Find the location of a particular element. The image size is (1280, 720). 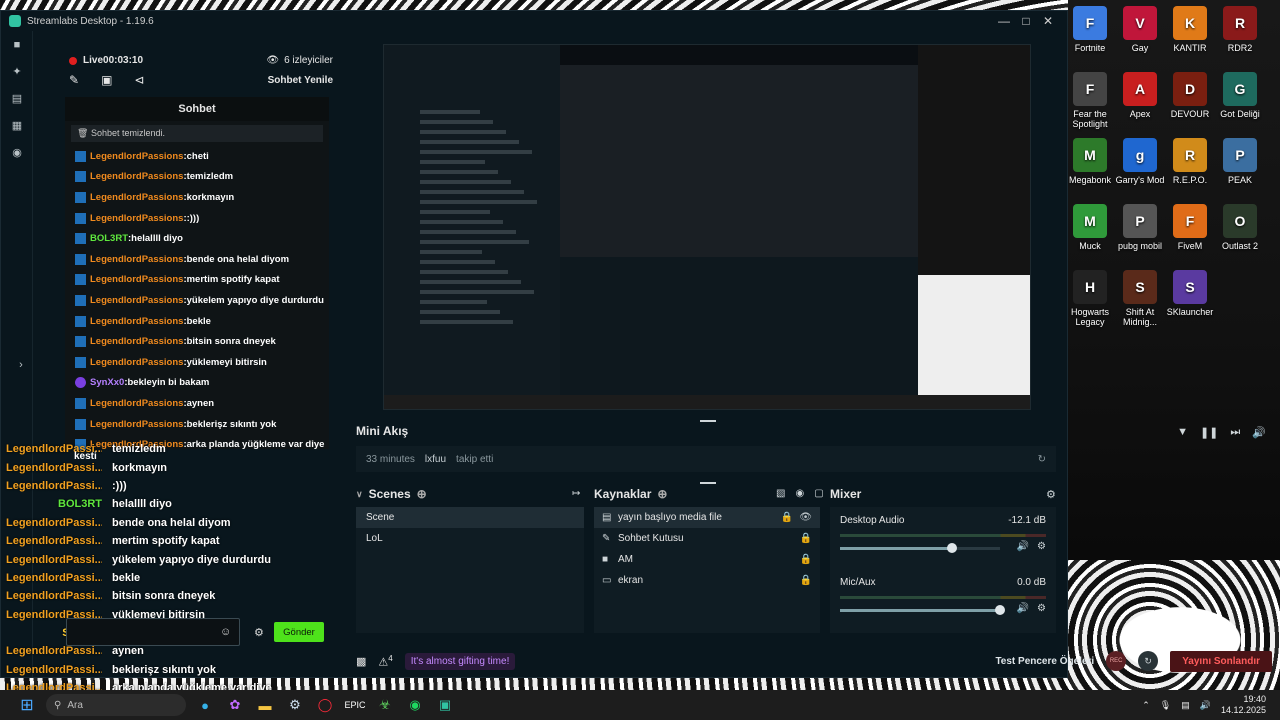

skip-icon: ⏭ is located at coordinates (1235, 432).